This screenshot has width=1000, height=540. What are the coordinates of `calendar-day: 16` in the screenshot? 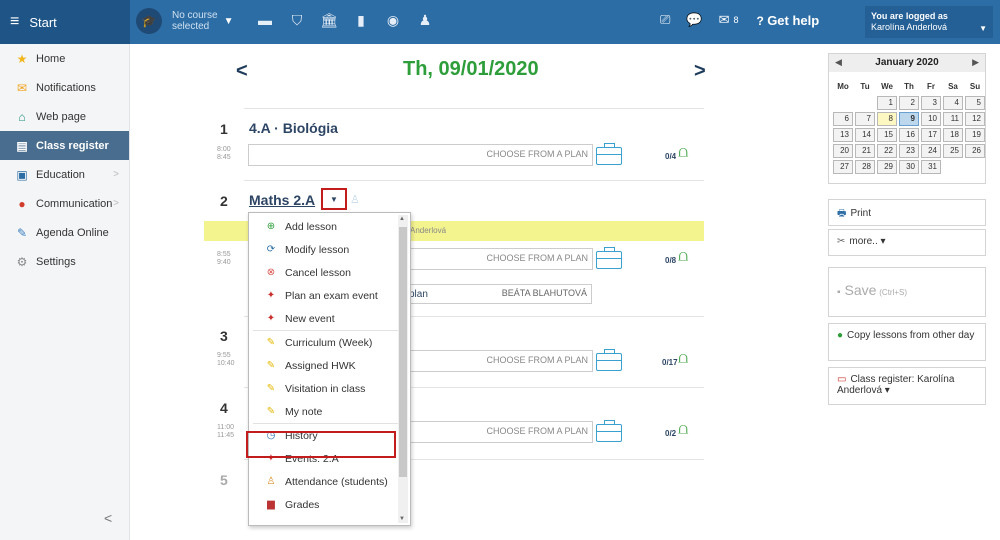 It's located at (909, 135).